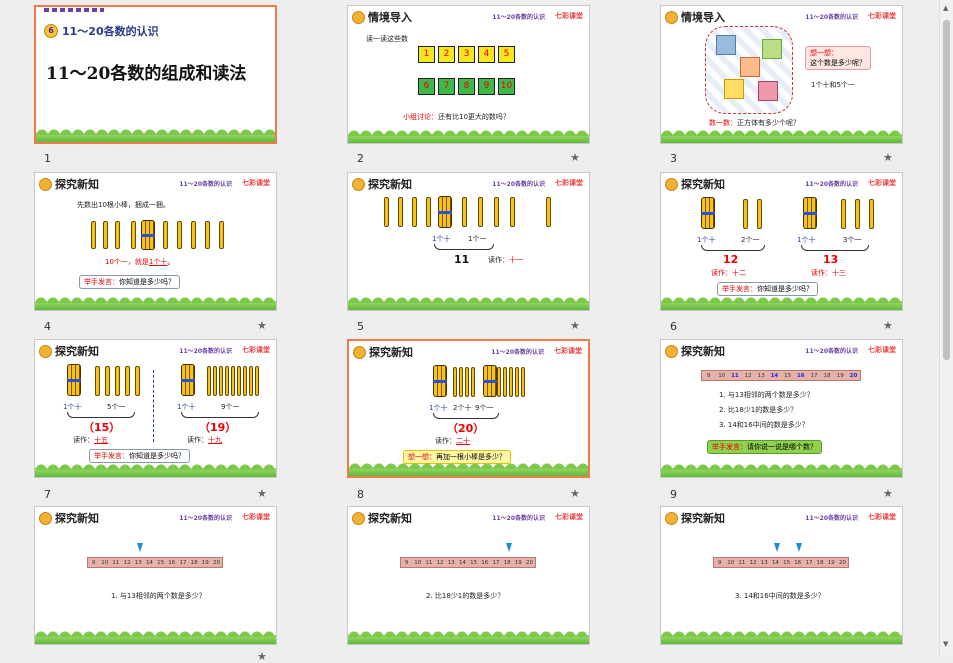 The height and width of the screenshot is (663, 953). Describe the element at coordinates (484, 408) in the screenshot. I see `ones-label: 9个一` at that location.